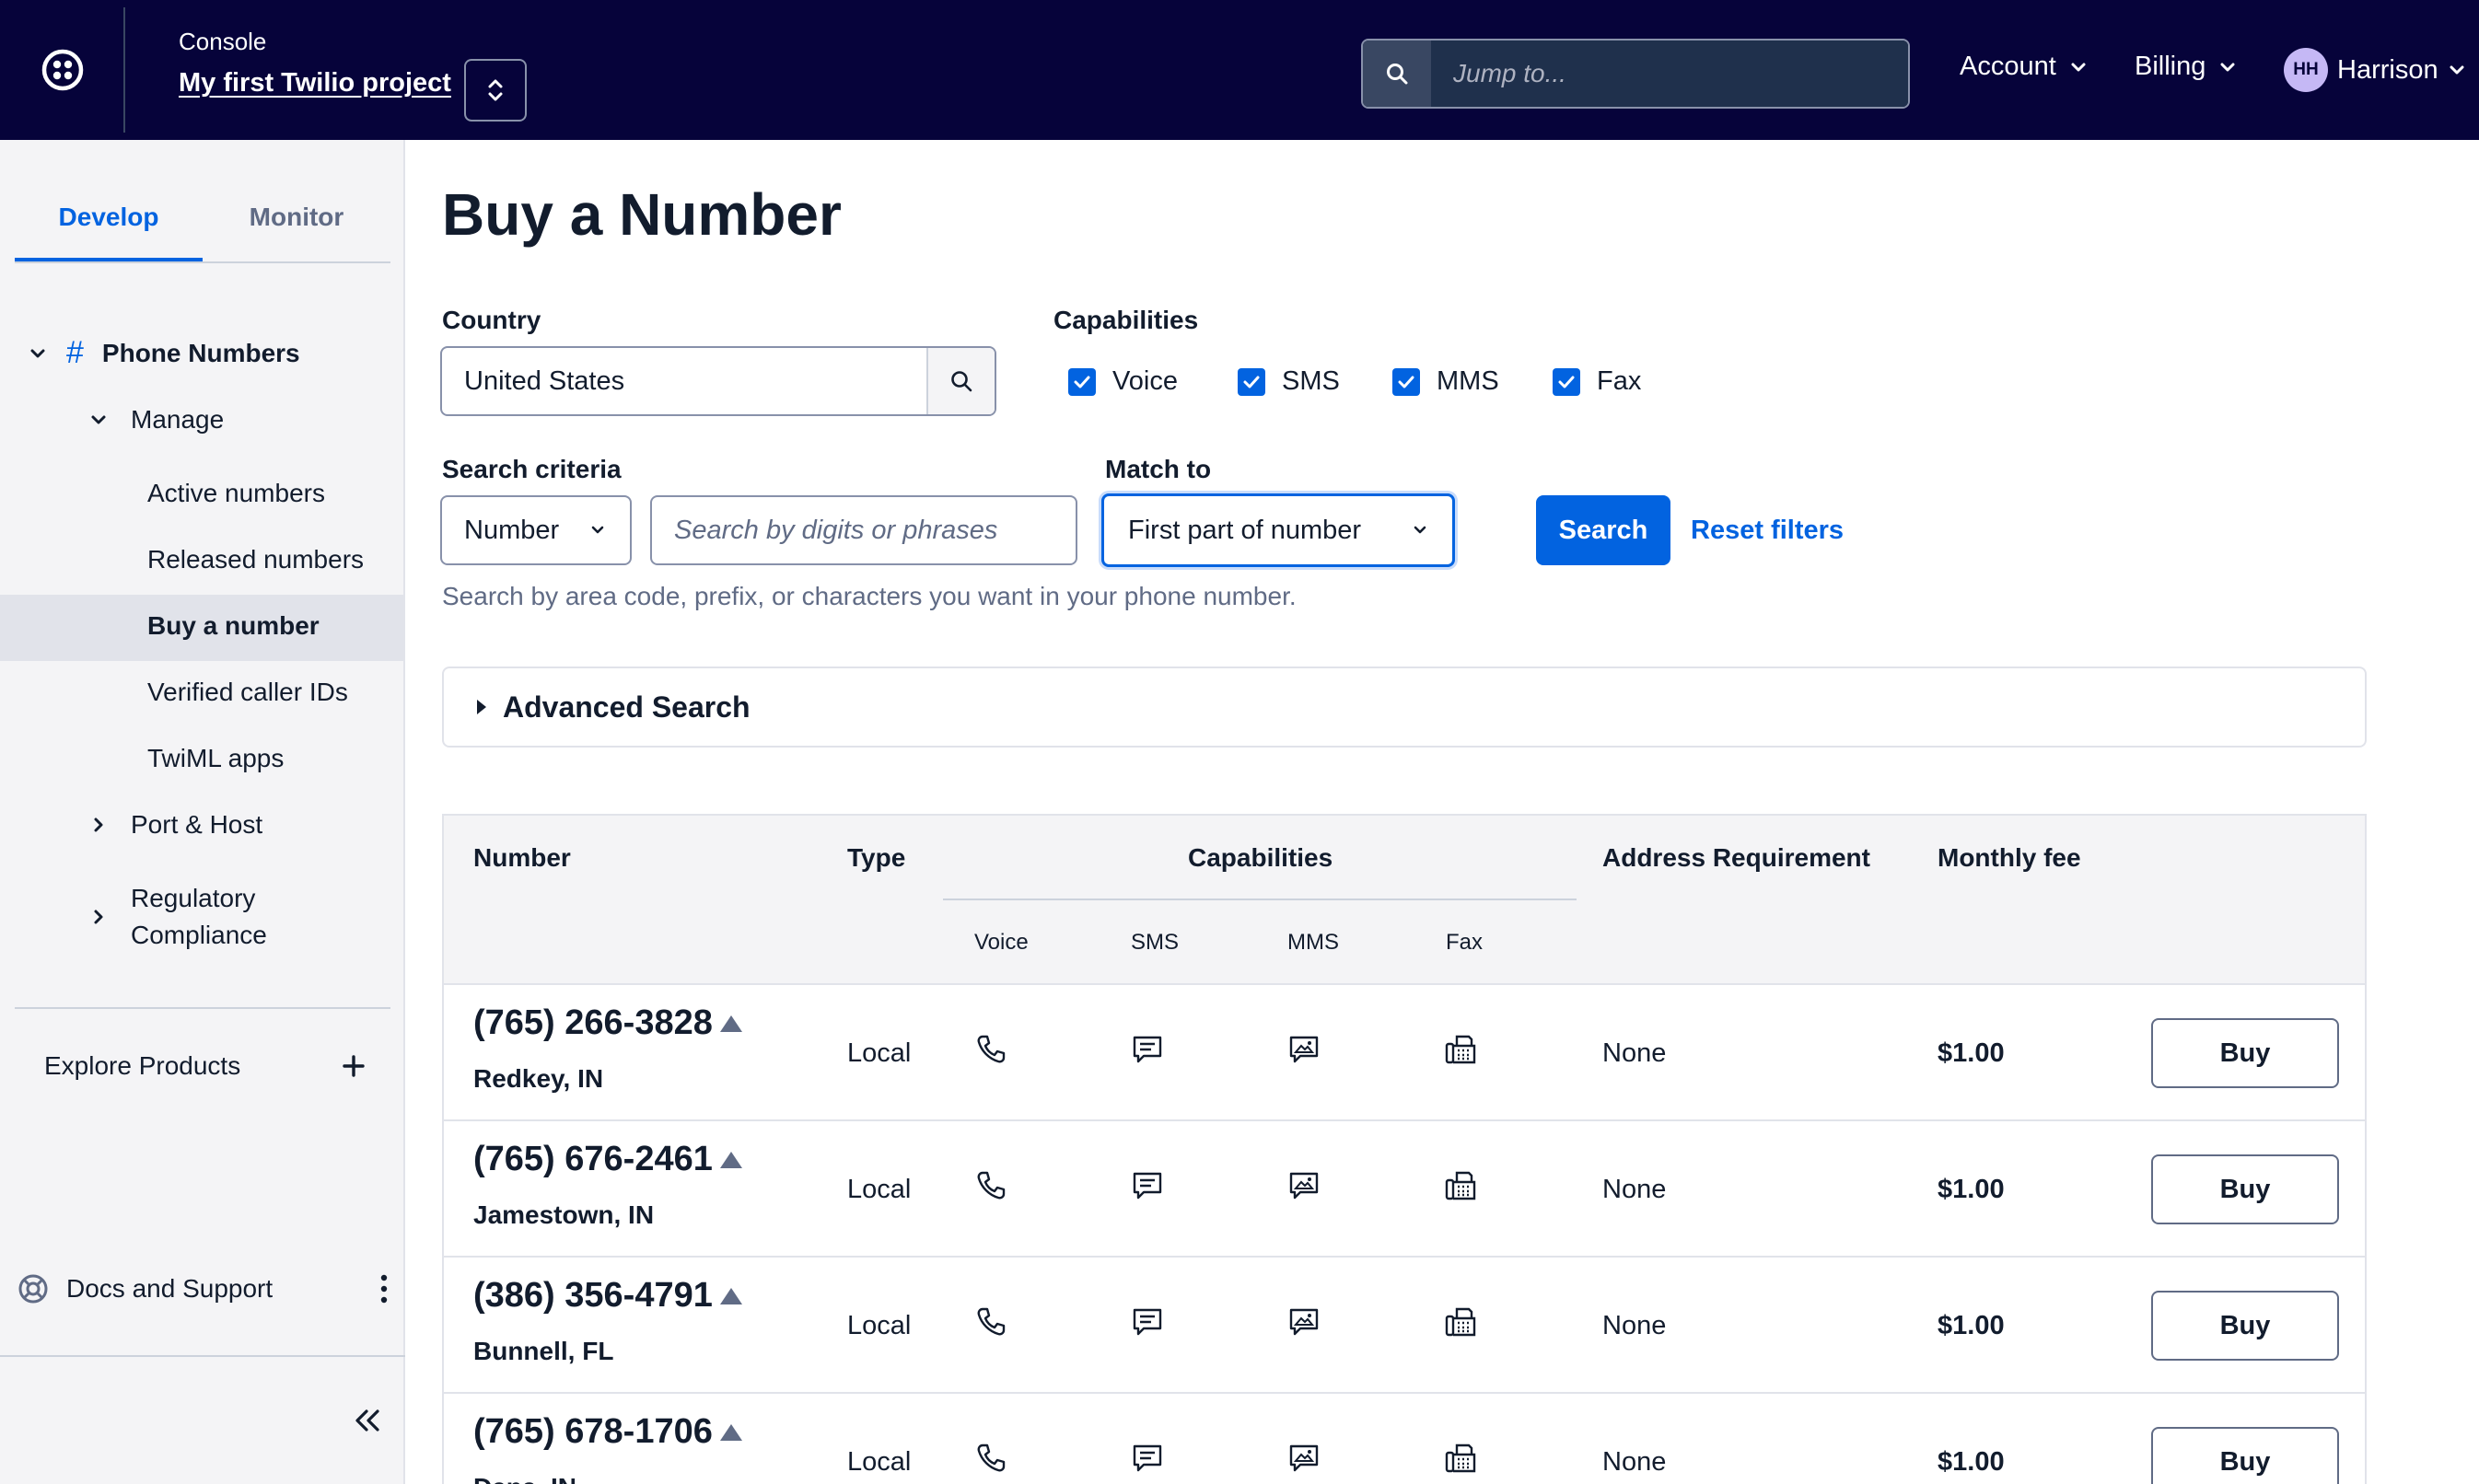 The width and height of the screenshot is (2479, 1484). I want to click on country-select: United States, so click(718, 381).